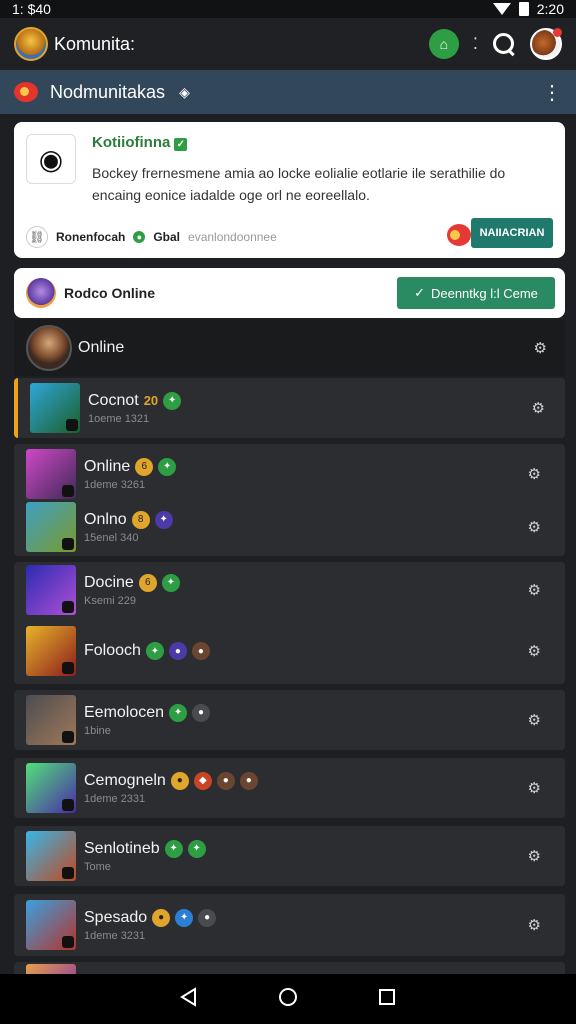 The height and width of the screenshot is (1024, 576). Describe the element at coordinates (289, 293) in the screenshot. I see `online-card: Rodco Online ✓ Deenntkg l:l Ceme` at that location.